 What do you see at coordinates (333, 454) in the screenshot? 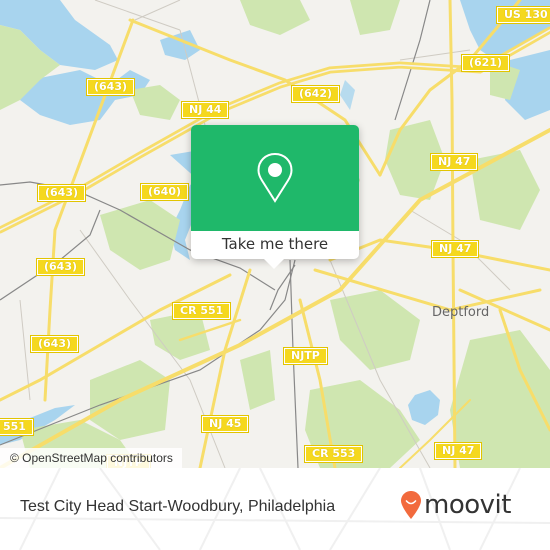
I see `route-shield-cr-553: CR 553` at bounding box center [333, 454].